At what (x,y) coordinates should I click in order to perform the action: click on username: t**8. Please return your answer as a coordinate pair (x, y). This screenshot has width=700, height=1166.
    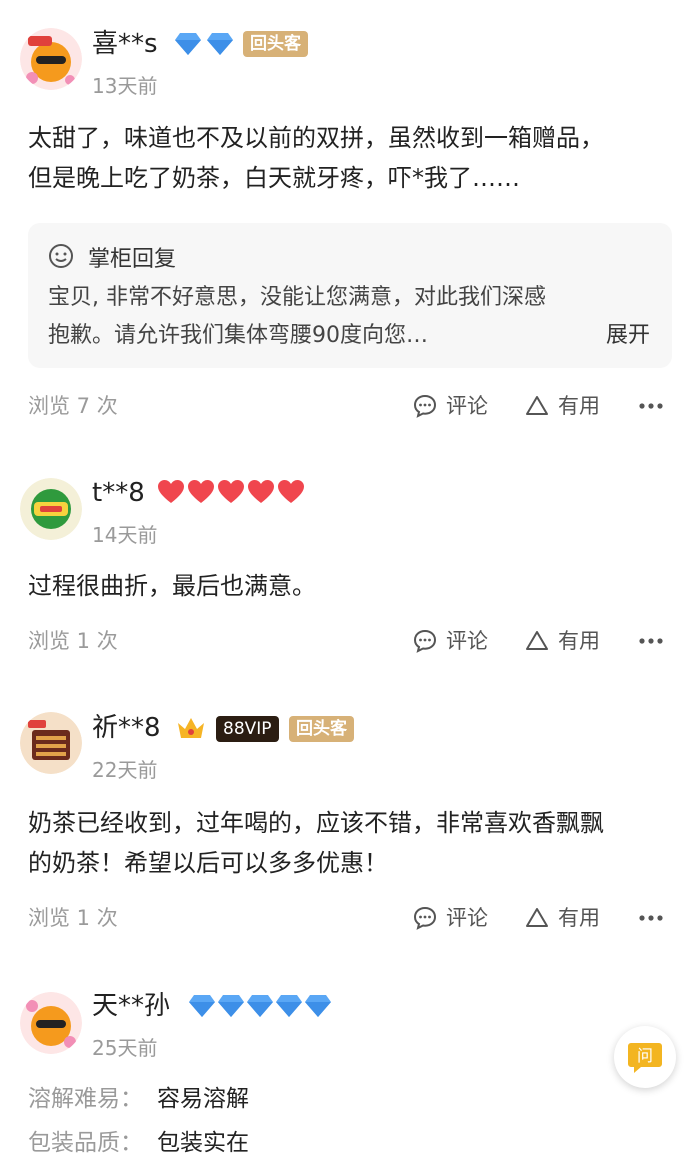
    Looking at the image, I should click on (118, 493).